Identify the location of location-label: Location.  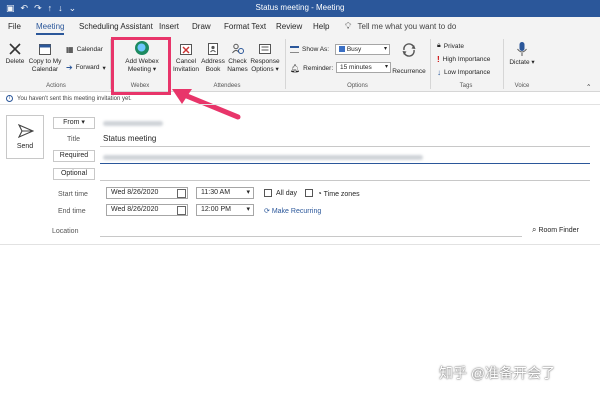
(65, 231).